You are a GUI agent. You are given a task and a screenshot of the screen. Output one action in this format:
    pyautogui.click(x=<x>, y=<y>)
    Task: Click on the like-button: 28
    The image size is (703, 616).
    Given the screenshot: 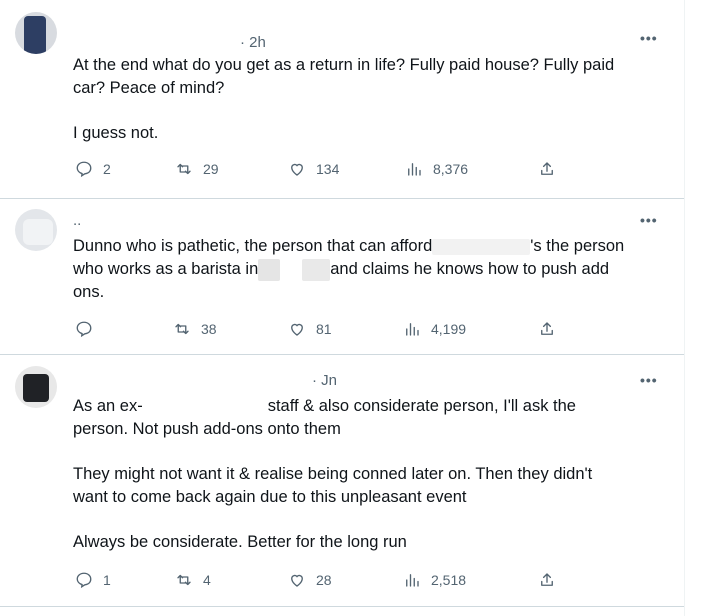 What is the action you would take?
    pyautogui.click(x=310, y=580)
    